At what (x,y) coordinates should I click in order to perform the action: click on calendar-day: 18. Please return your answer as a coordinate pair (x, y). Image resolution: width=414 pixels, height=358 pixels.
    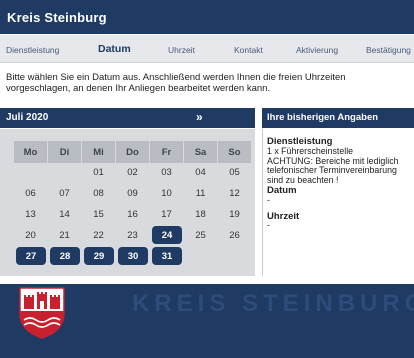
    Looking at the image, I should click on (200, 214).